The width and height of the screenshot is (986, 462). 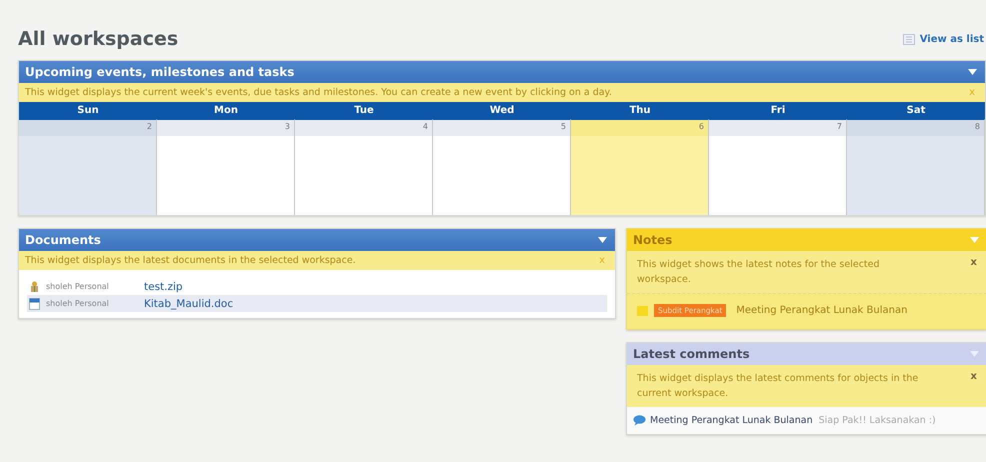 I want to click on day-number: 8, so click(x=915, y=128).